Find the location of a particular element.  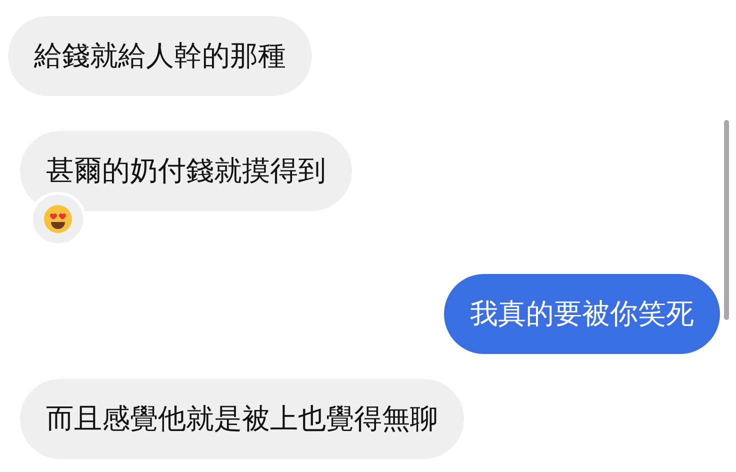

heart-eyes-emoji-icon is located at coordinates (58, 219).